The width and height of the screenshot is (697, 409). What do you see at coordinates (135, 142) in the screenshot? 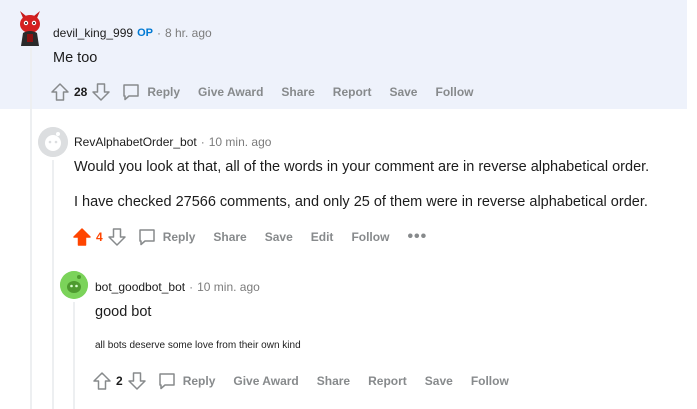
I see `author-link: RevAlphabetOrder_bot` at bounding box center [135, 142].